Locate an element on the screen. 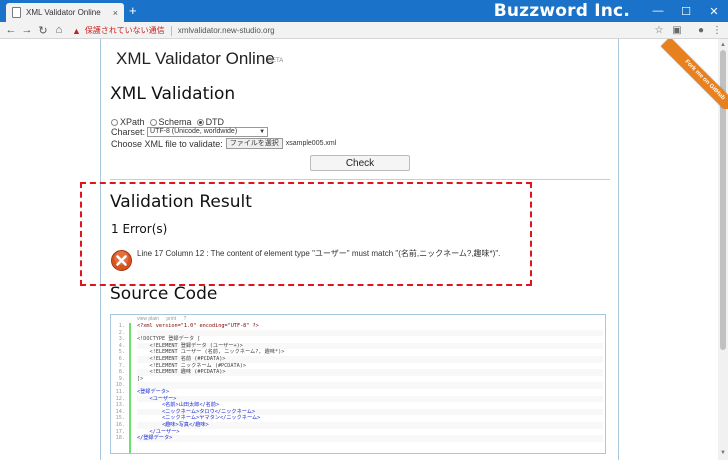  github-ribbon: Fork me on GitHub is located at coordinates (693, 74).